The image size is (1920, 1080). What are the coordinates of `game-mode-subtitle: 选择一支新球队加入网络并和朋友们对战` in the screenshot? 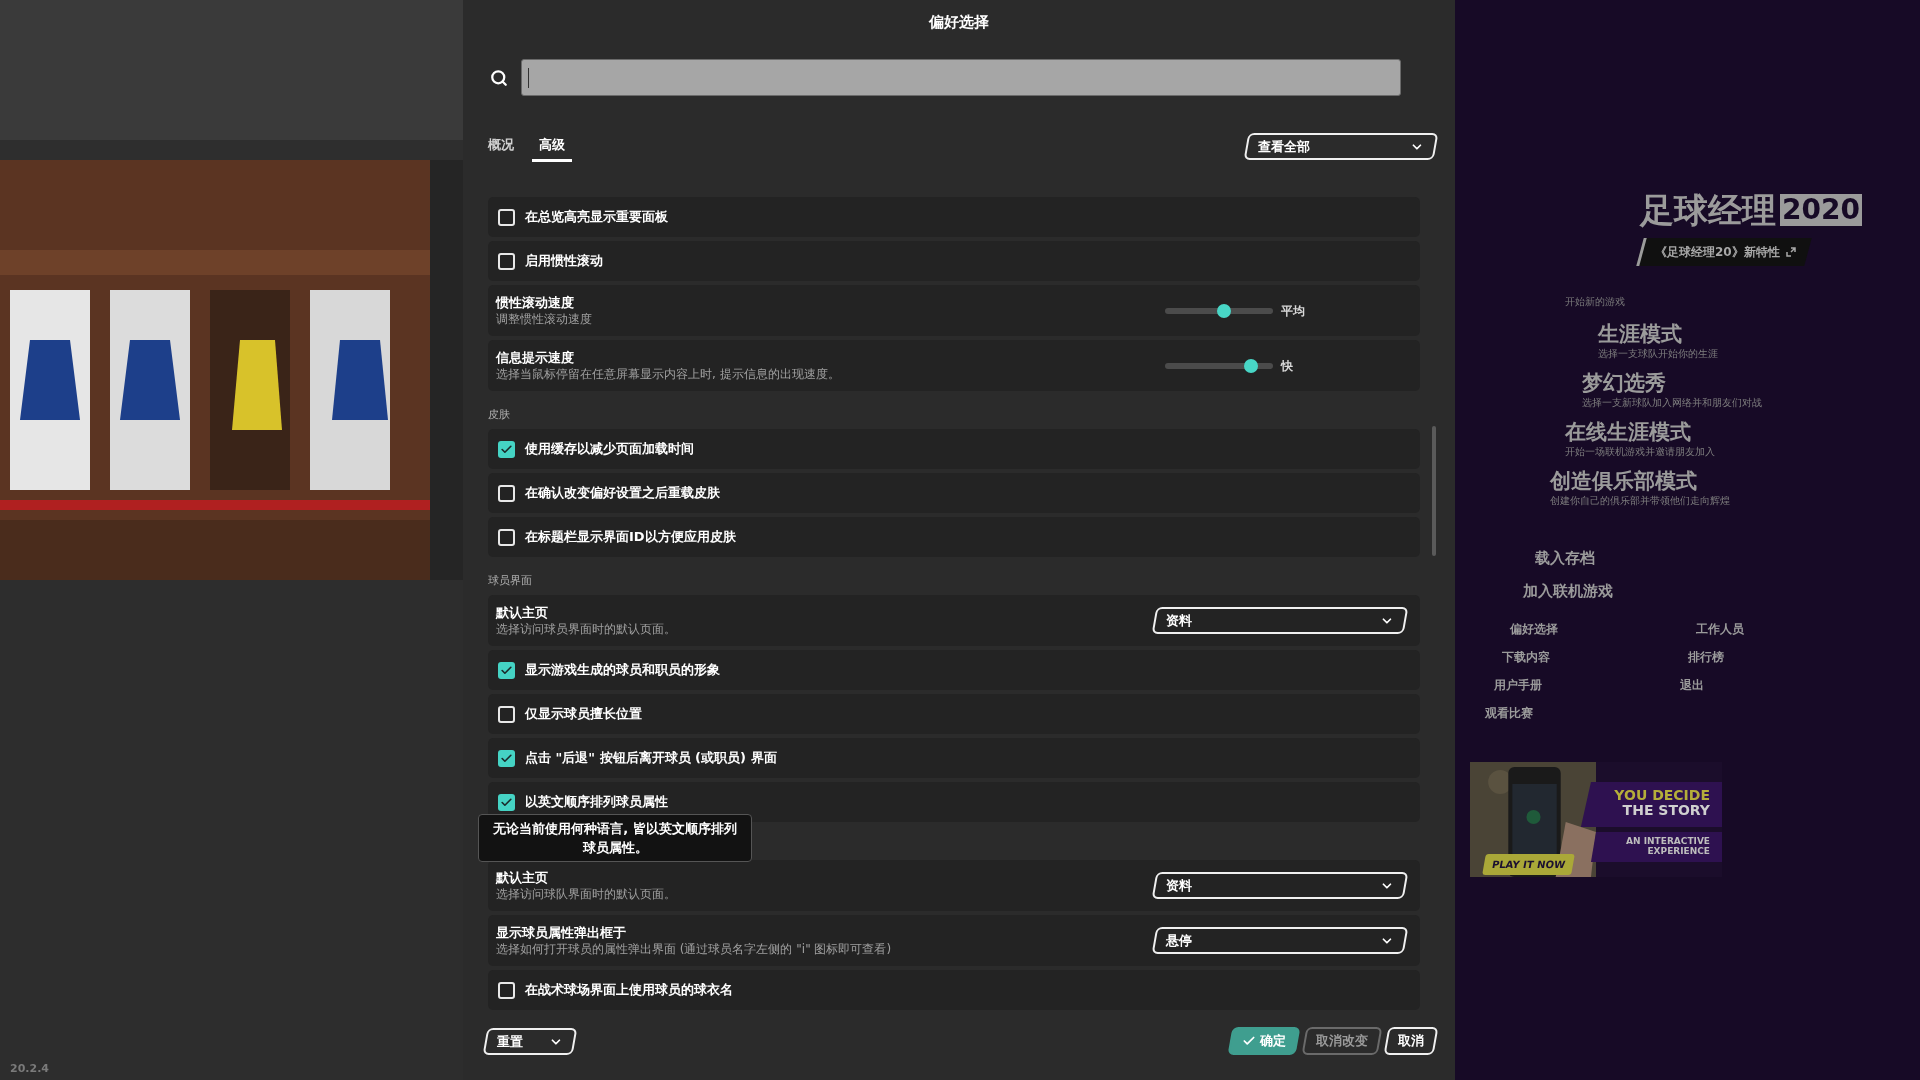 It's located at (1672, 402).